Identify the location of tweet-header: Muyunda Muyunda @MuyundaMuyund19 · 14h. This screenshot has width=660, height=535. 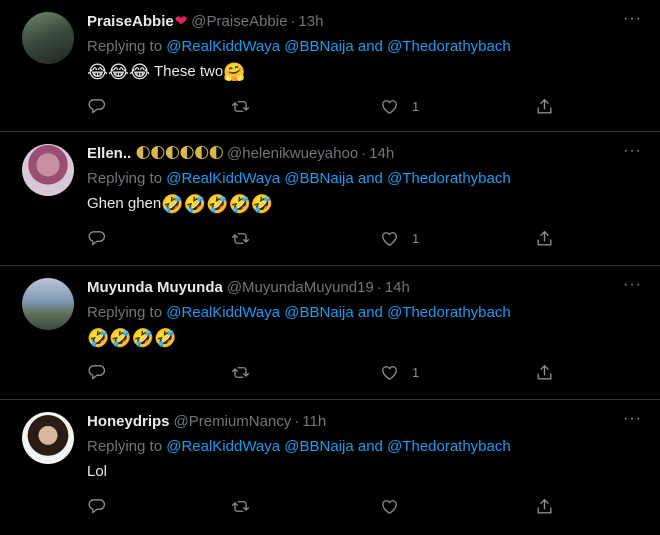
(248, 288).